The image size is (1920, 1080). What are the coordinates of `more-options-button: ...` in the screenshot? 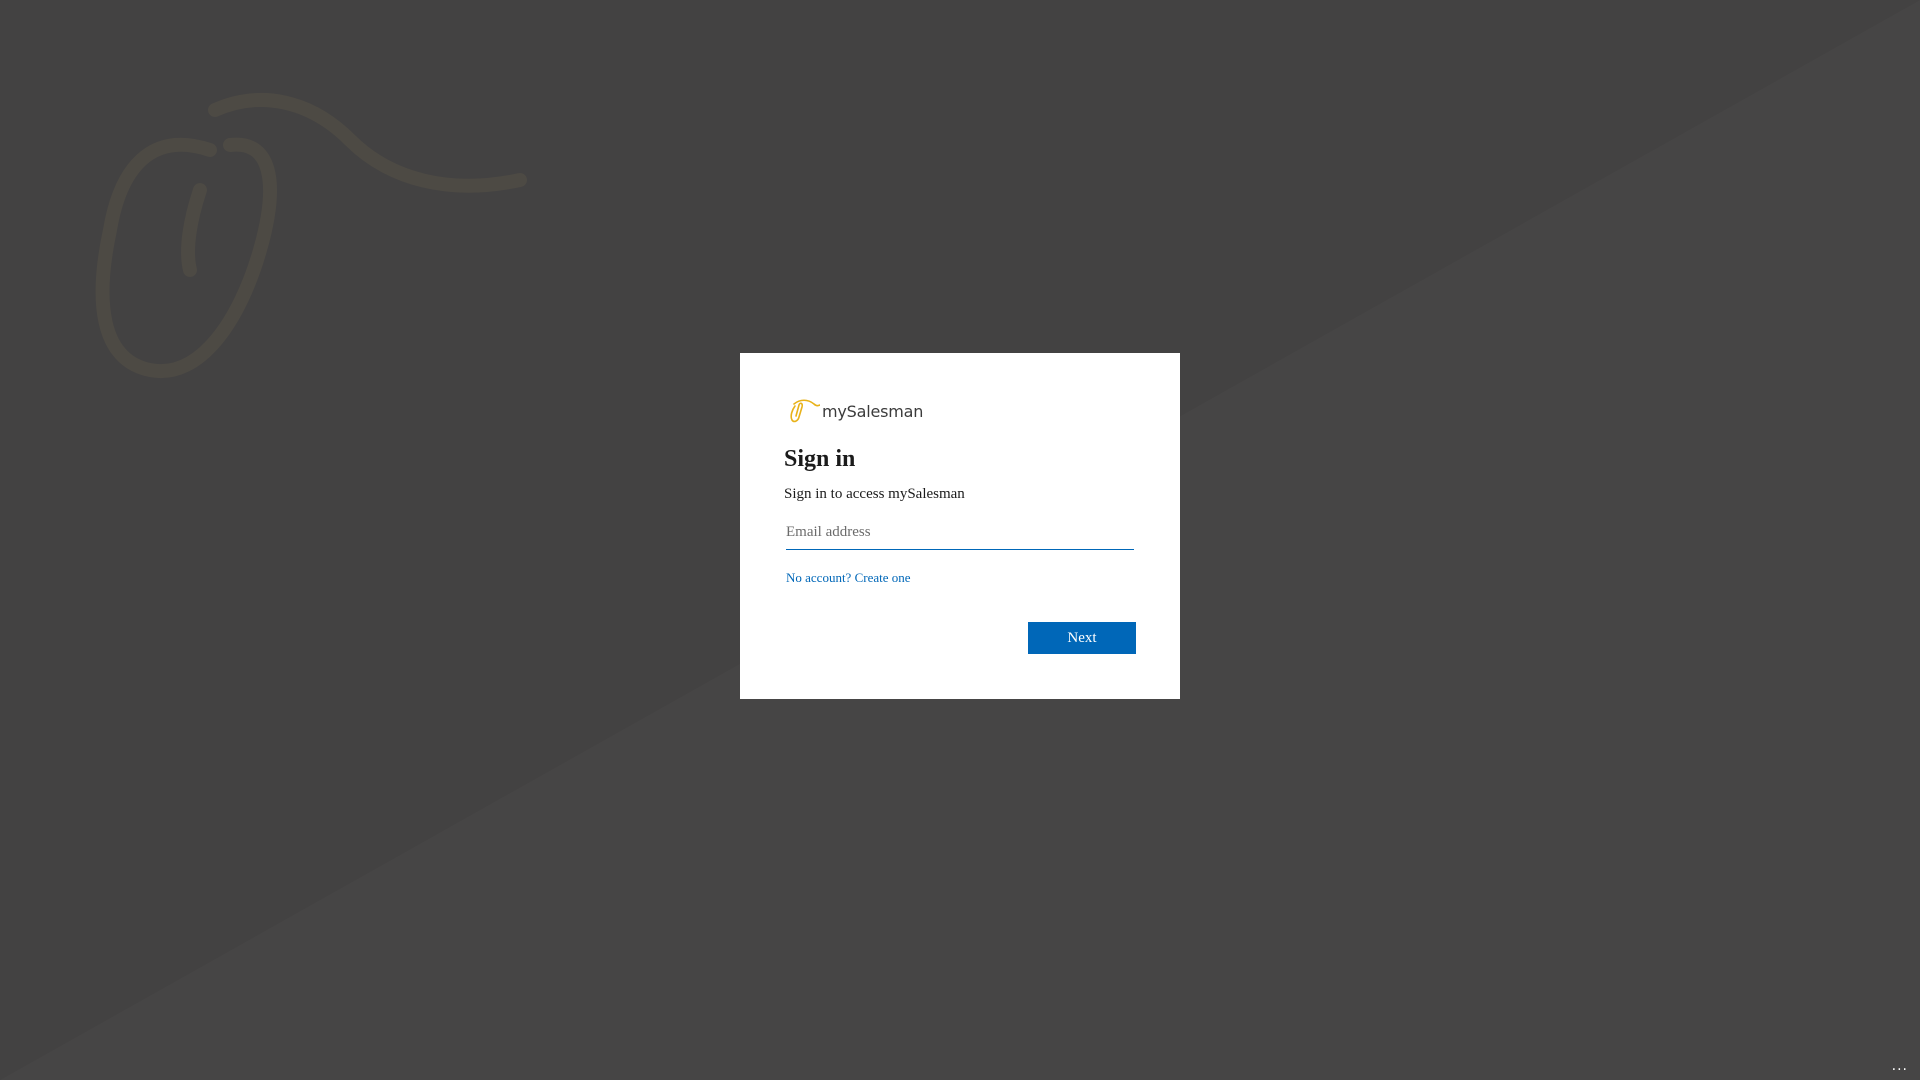 It's located at (1900, 1066).